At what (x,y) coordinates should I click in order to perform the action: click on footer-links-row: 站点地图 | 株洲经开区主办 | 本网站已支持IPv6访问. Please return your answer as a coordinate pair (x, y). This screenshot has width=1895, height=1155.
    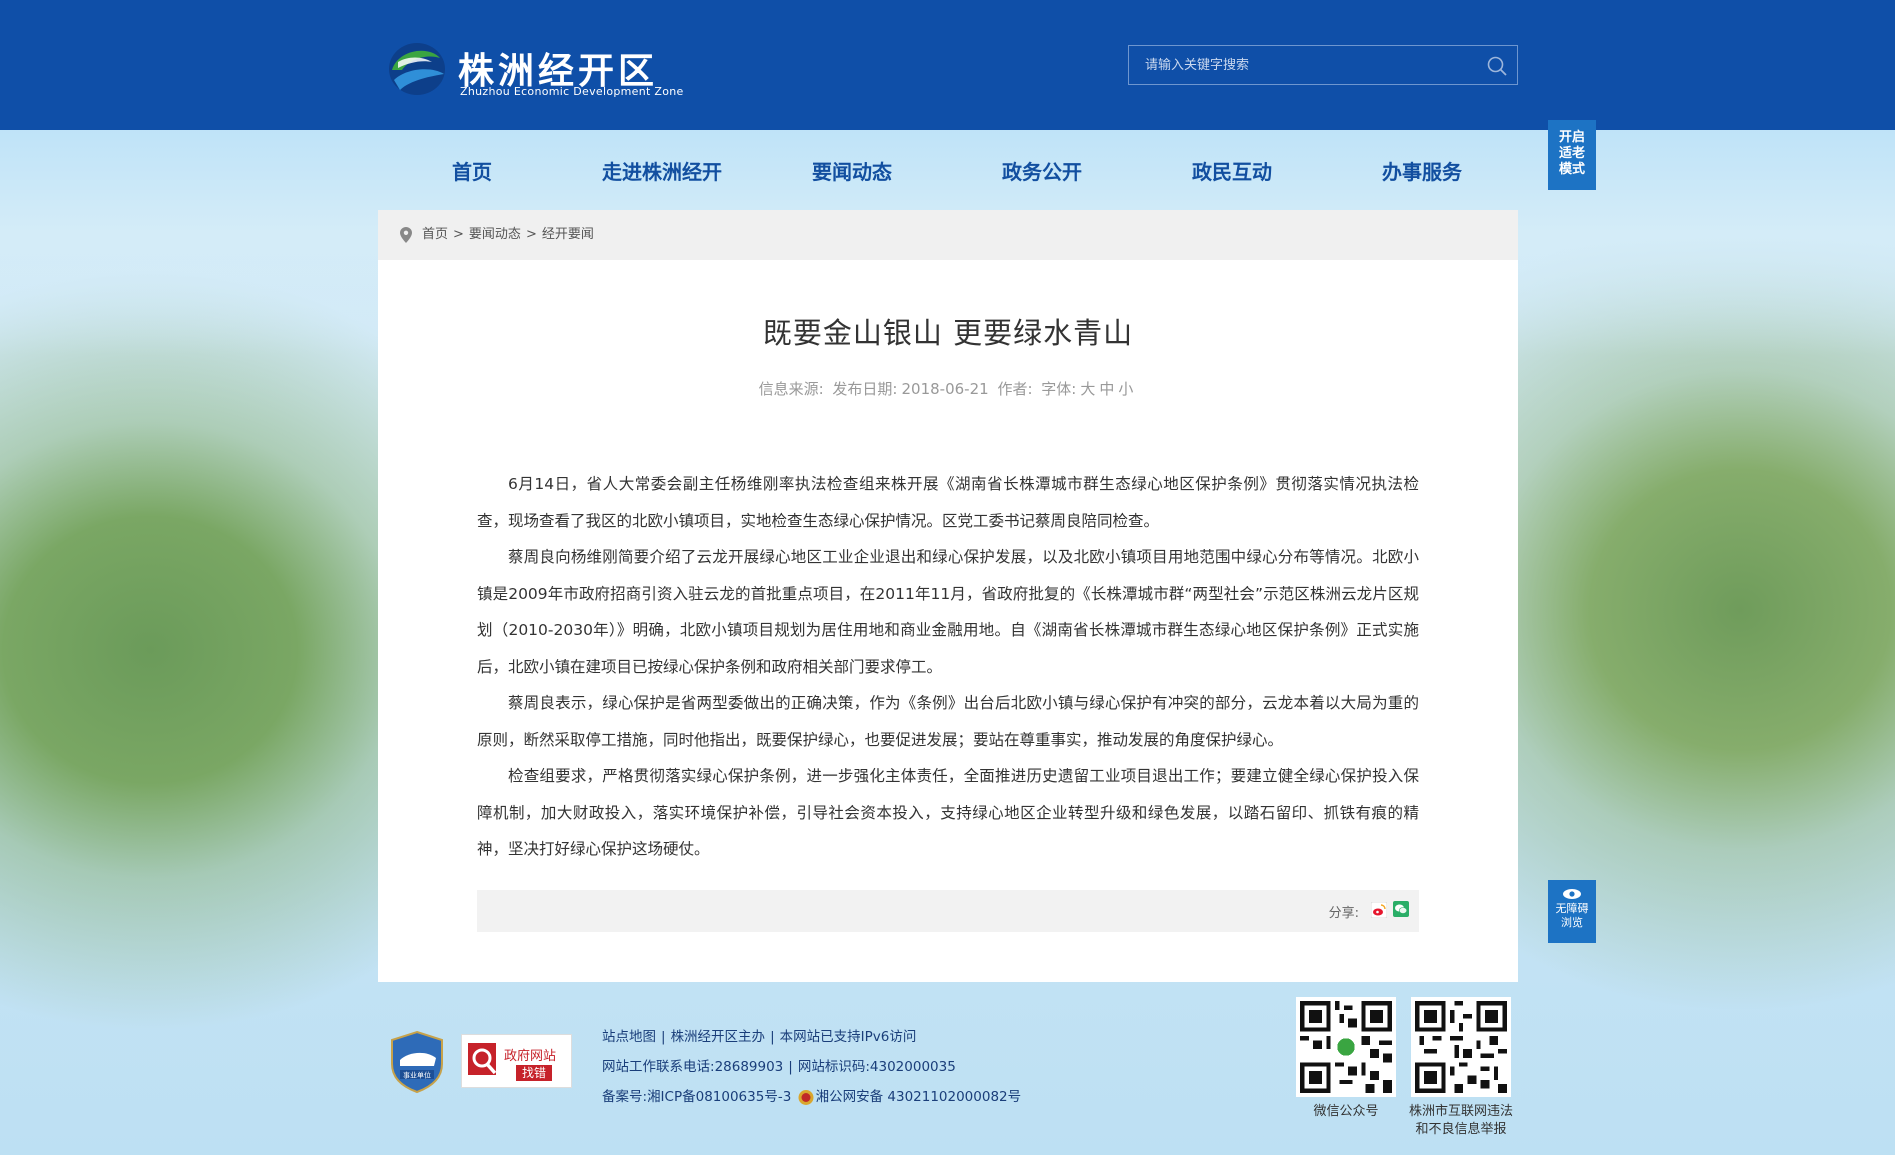
    Looking at the image, I should click on (759, 1037).